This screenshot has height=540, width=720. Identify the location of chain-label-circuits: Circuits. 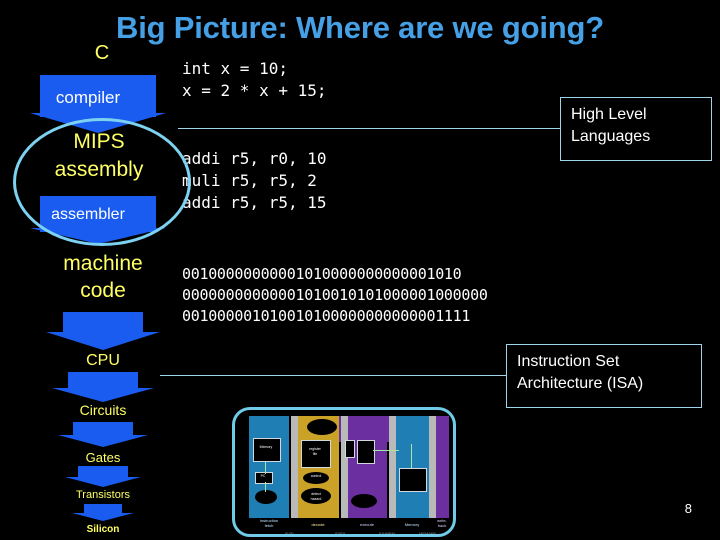
(103, 410).